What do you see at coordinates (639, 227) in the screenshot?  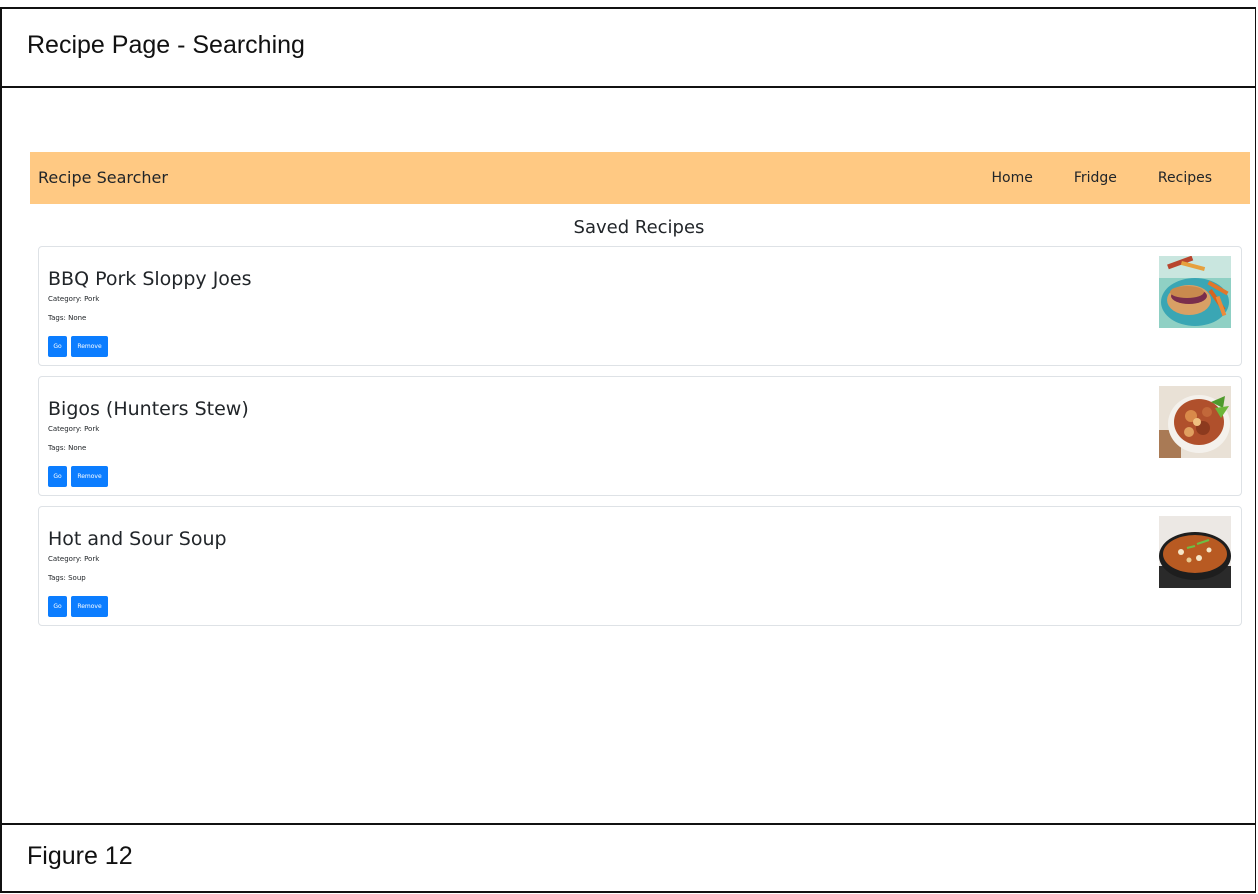 I see `page-heading: Saved Recipes` at bounding box center [639, 227].